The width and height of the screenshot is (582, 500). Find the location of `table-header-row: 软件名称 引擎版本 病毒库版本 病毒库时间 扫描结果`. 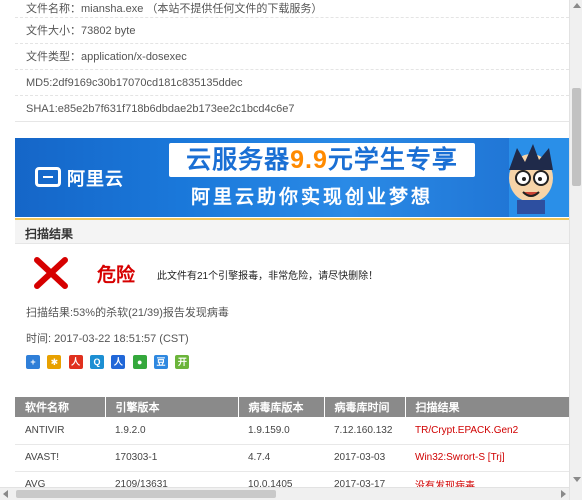

table-header-row: 软件名称 引擎版本 病毒库版本 病毒库时间 扫描结果 is located at coordinates (292, 407).